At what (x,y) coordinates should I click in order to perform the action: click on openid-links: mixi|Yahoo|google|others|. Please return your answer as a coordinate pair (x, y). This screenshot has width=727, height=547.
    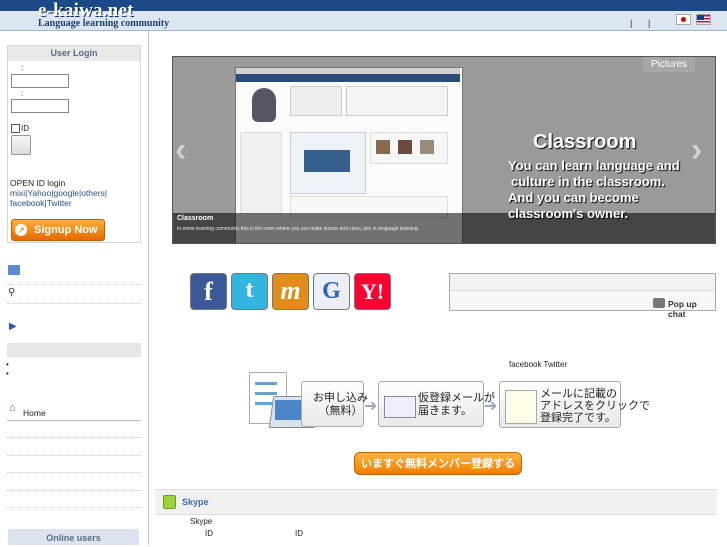
    Looking at the image, I should click on (58, 193).